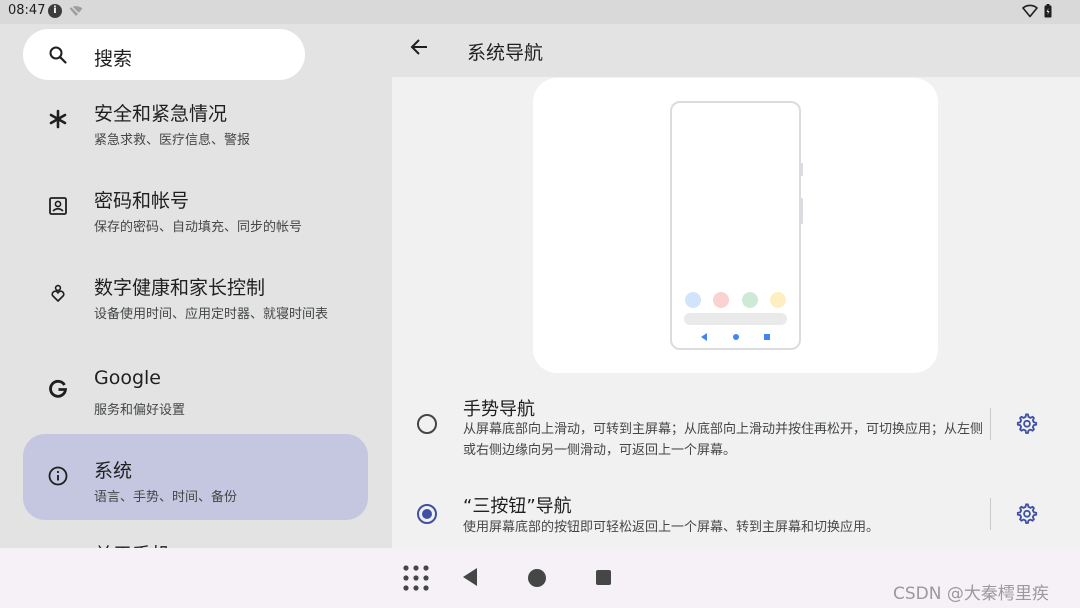 This screenshot has width=1080, height=608. I want to click on preview-dot-yellow, so click(778, 300).